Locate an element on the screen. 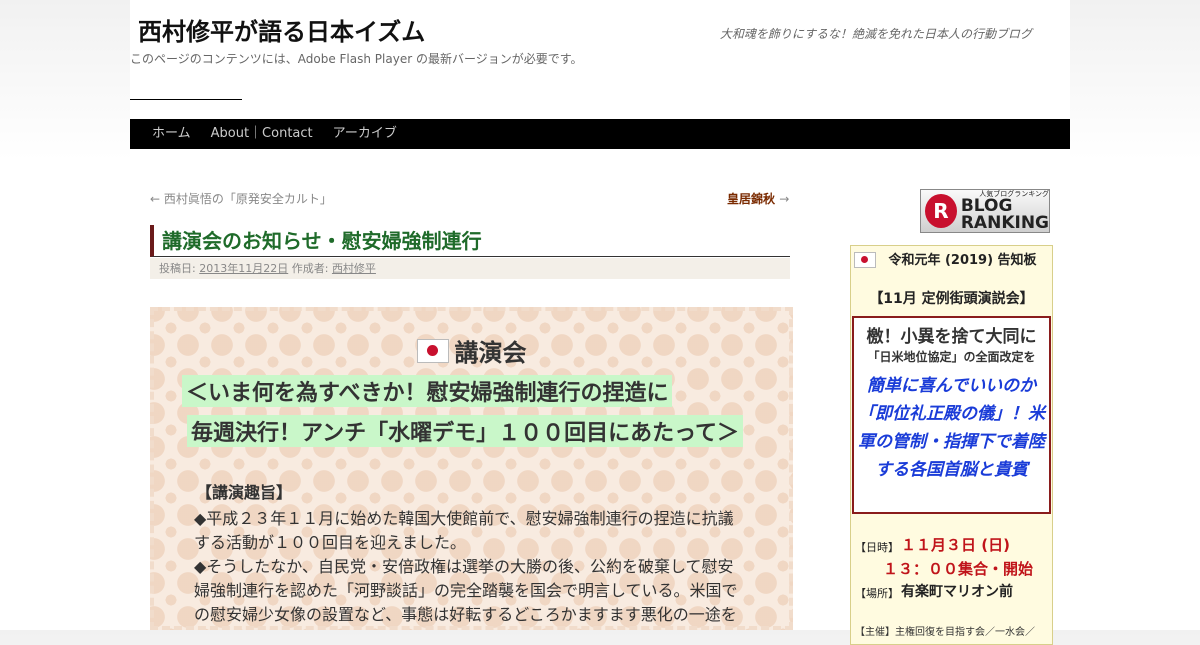 Image resolution: width=1200 pixels, height=645 pixels. main-nav: ホーム About｜Contact アーカイブ is located at coordinates (600, 134).